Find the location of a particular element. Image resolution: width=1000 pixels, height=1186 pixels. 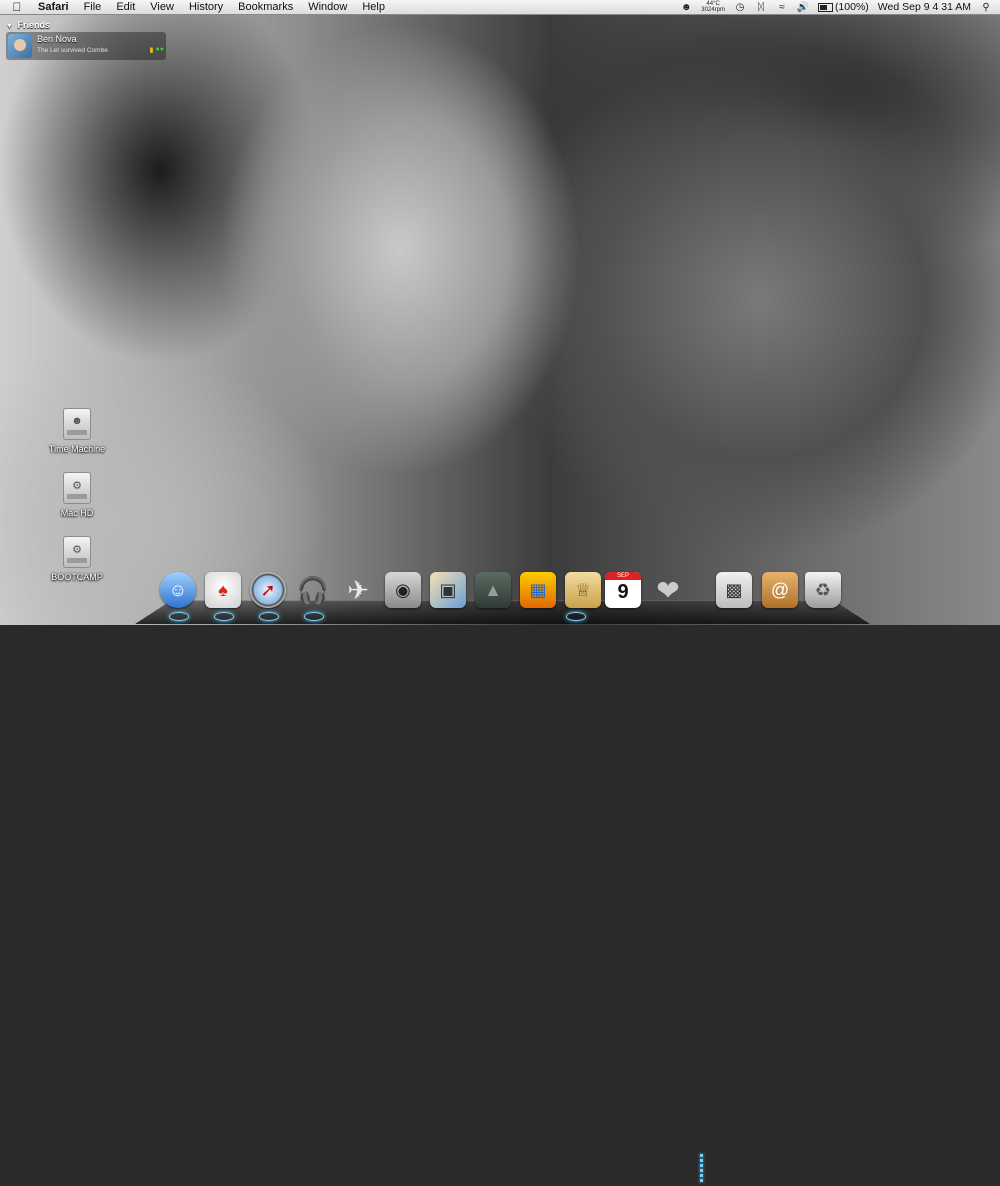

avatar is located at coordinates (20, 46).